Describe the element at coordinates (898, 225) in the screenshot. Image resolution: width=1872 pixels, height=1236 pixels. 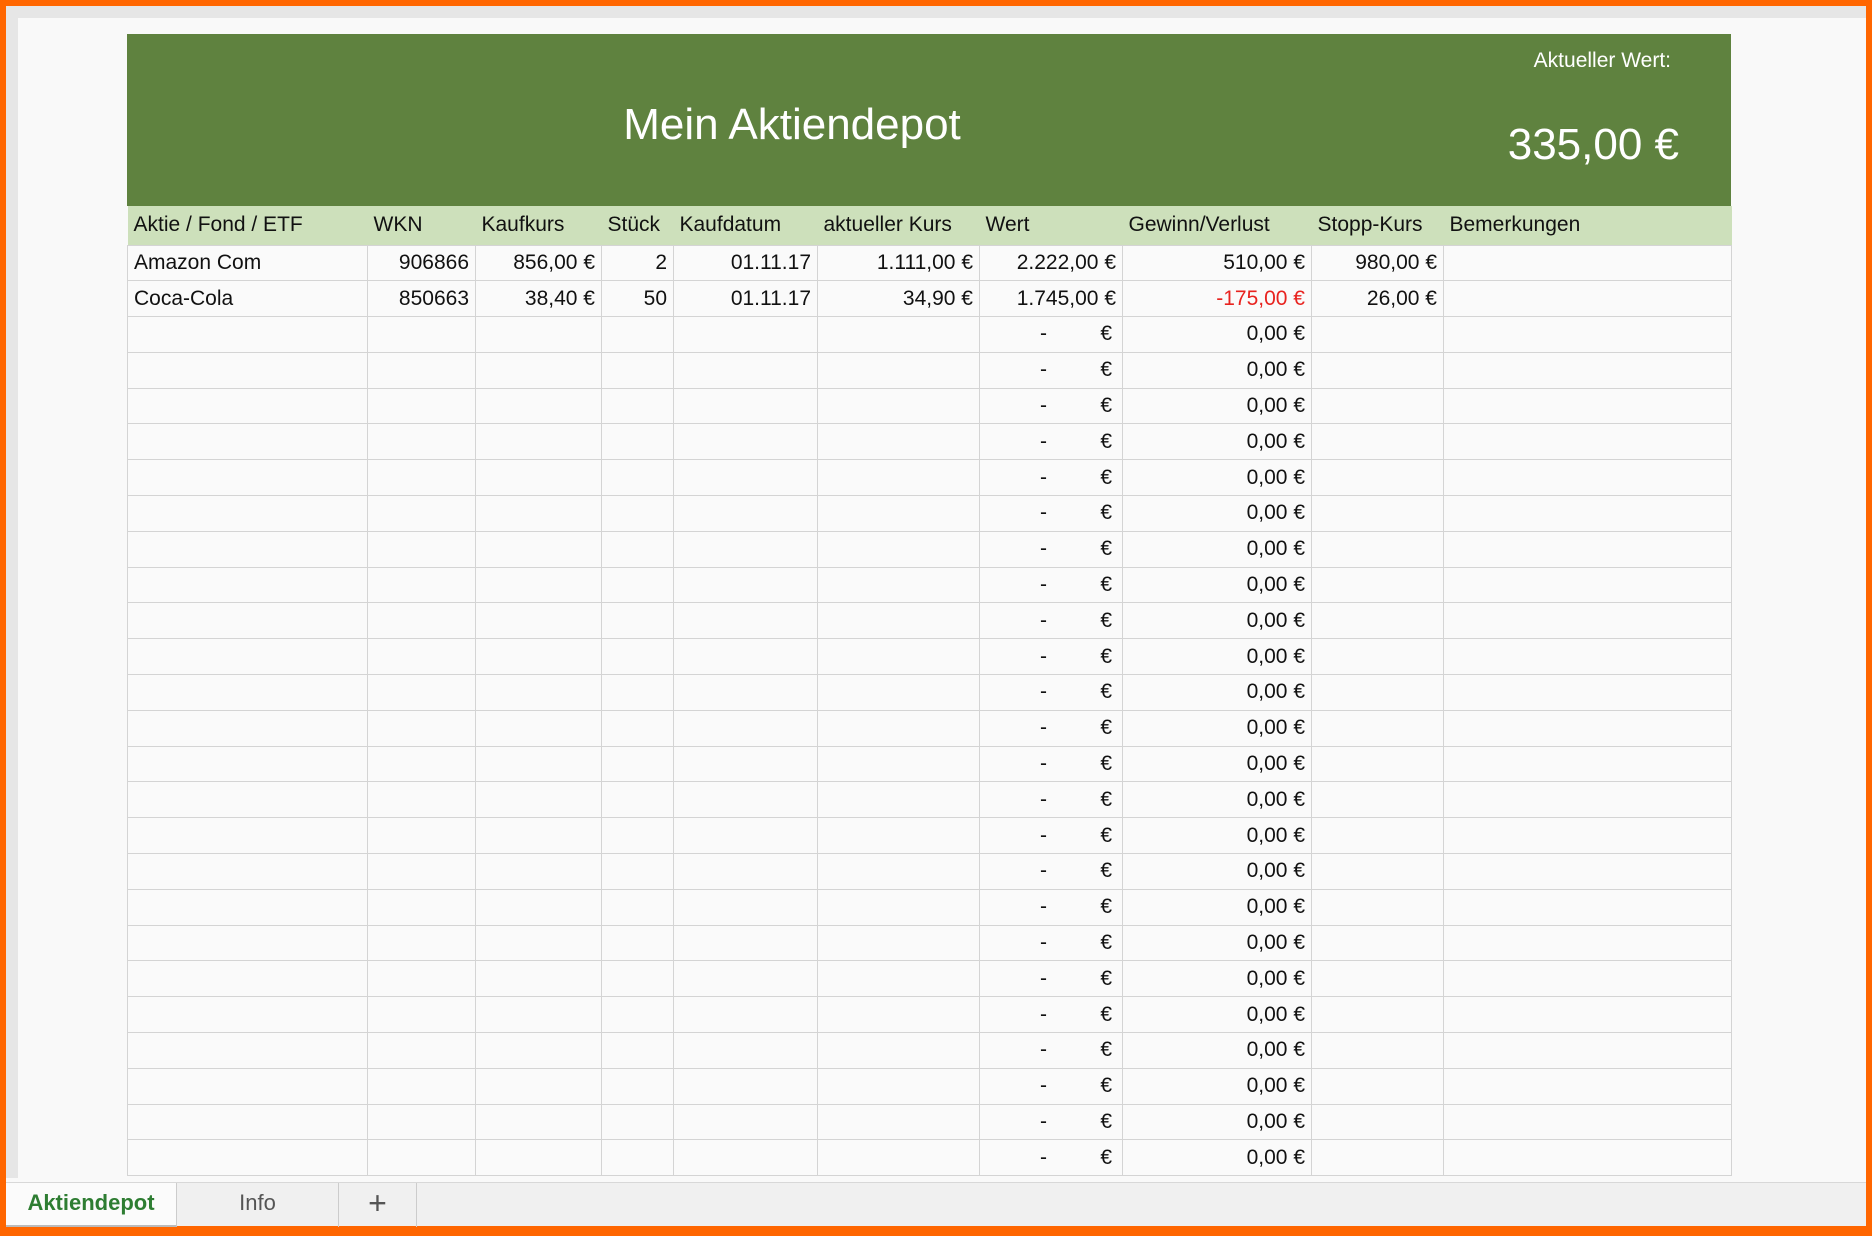
I see `column-header: aktueller Kurs` at that location.